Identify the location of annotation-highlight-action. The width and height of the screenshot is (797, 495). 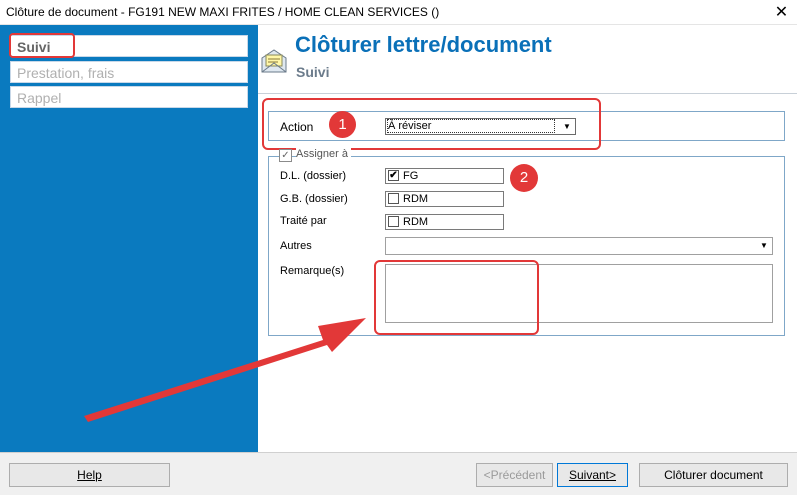
(431, 124).